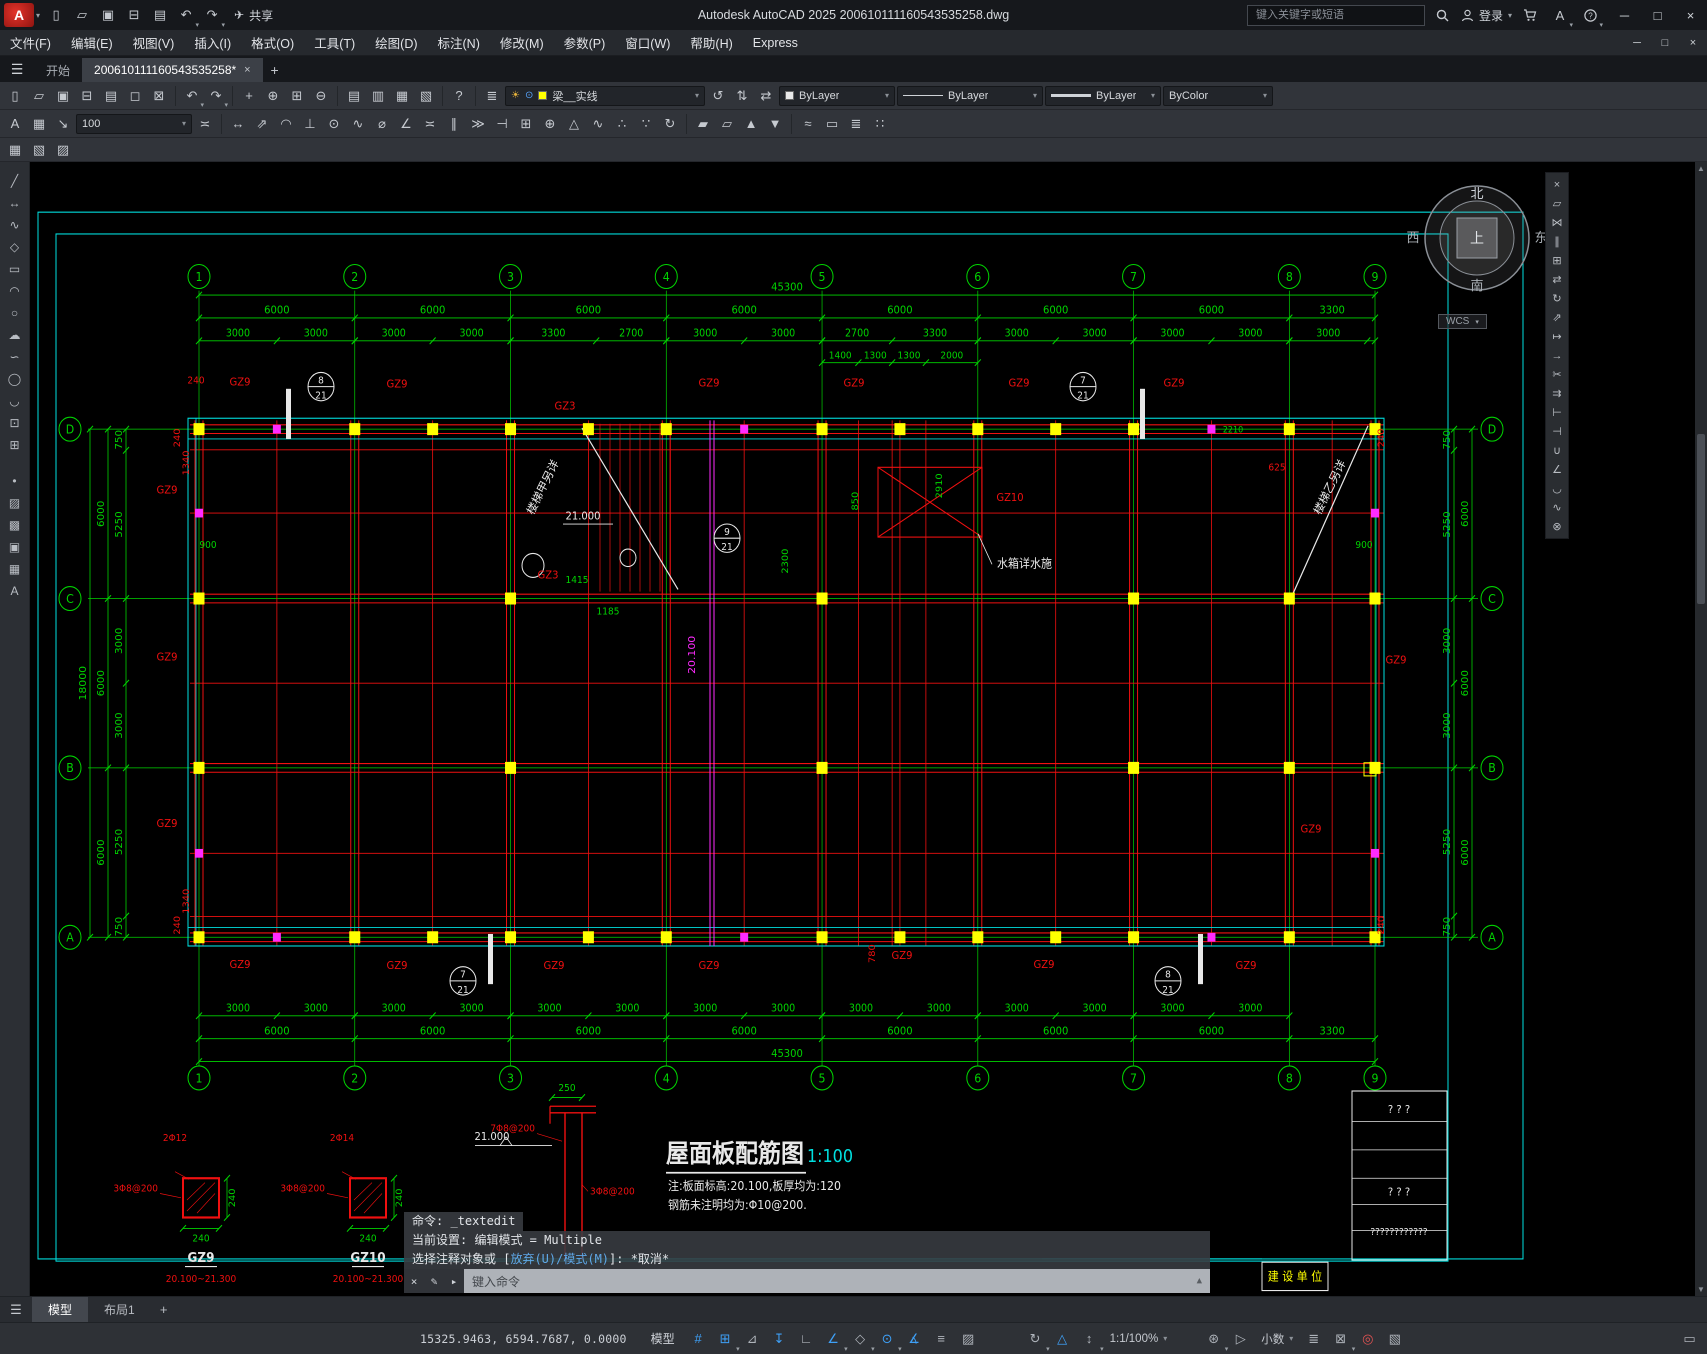  What do you see at coordinates (522, 42) in the screenshot?
I see `menu-item-8: 修改(M)` at bounding box center [522, 42].